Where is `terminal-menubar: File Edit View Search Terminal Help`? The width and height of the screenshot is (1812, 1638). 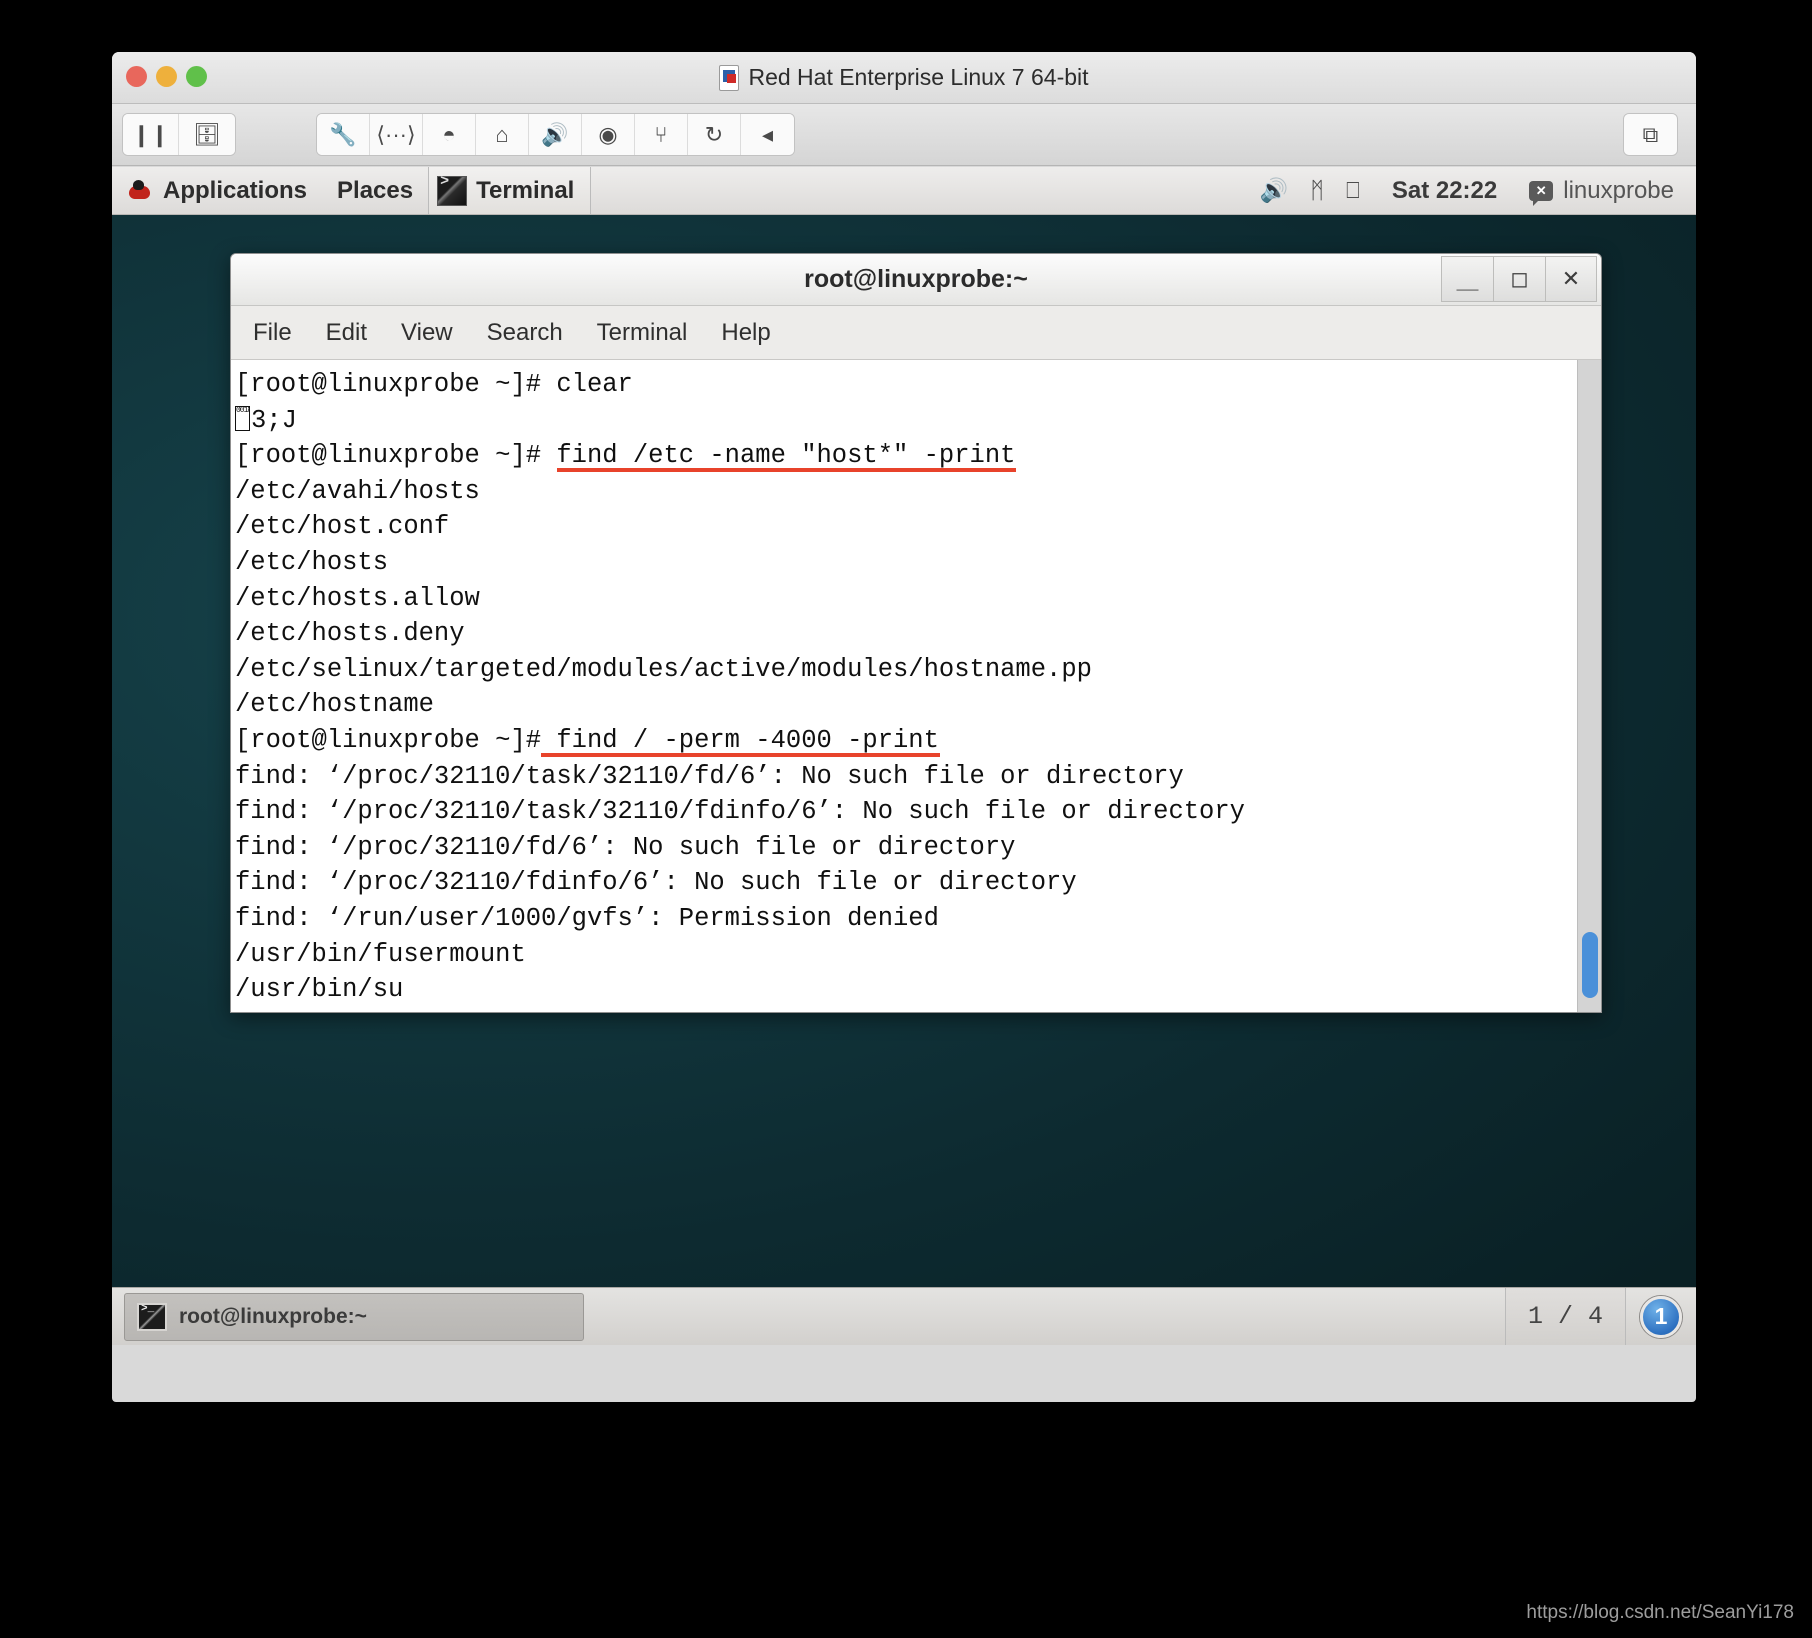 terminal-menubar: File Edit View Search Terminal Help is located at coordinates (916, 333).